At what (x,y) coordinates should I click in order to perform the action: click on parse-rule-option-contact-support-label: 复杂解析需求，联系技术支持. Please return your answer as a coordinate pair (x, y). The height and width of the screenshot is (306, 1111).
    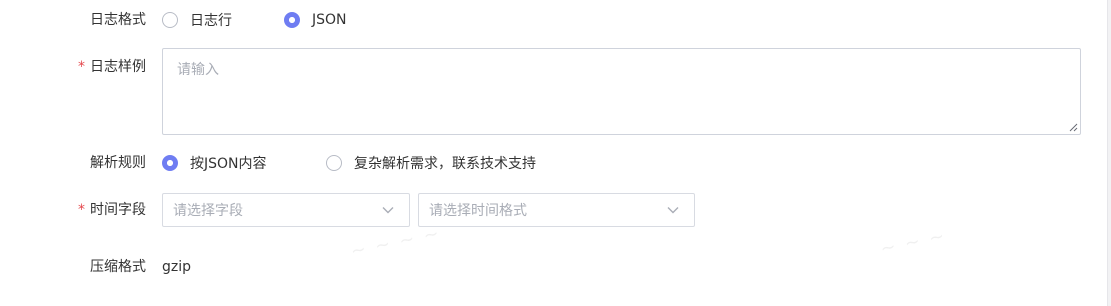
    Looking at the image, I should click on (445, 164).